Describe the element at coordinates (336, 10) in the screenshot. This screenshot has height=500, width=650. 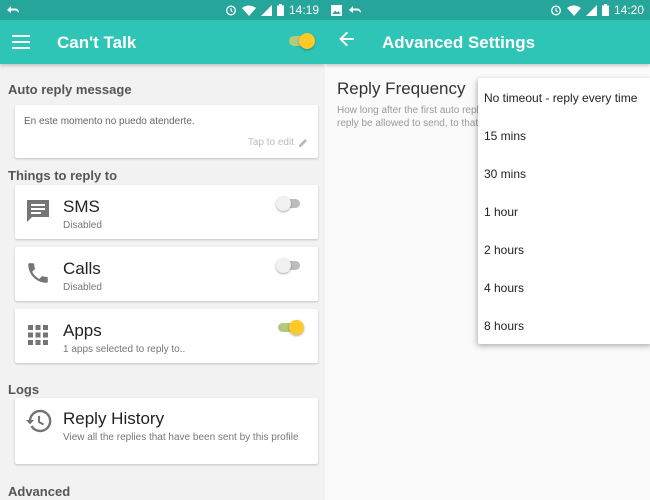
I see `image-notification-icon` at that location.